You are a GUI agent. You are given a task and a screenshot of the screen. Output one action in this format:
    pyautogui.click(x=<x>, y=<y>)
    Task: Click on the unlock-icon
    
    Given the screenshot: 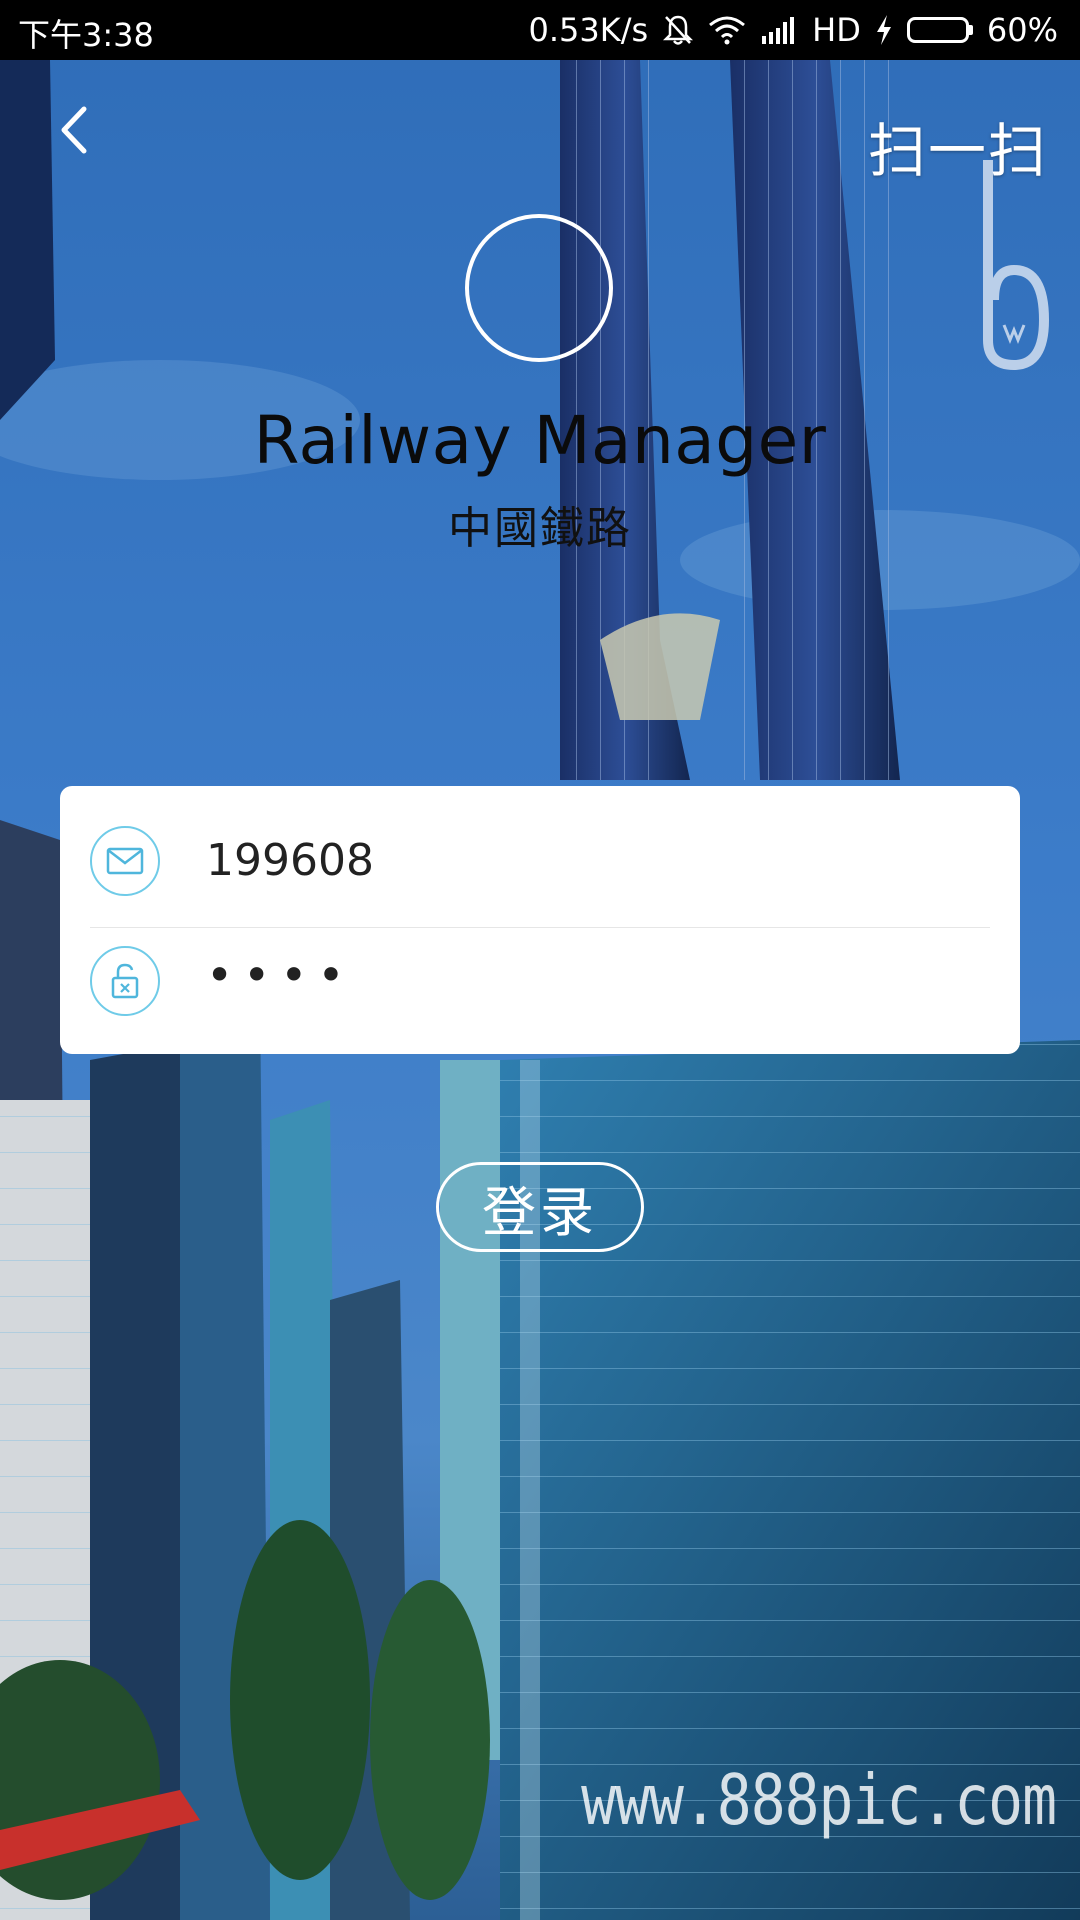 What is the action you would take?
    pyautogui.click(x=125, y=981)
    